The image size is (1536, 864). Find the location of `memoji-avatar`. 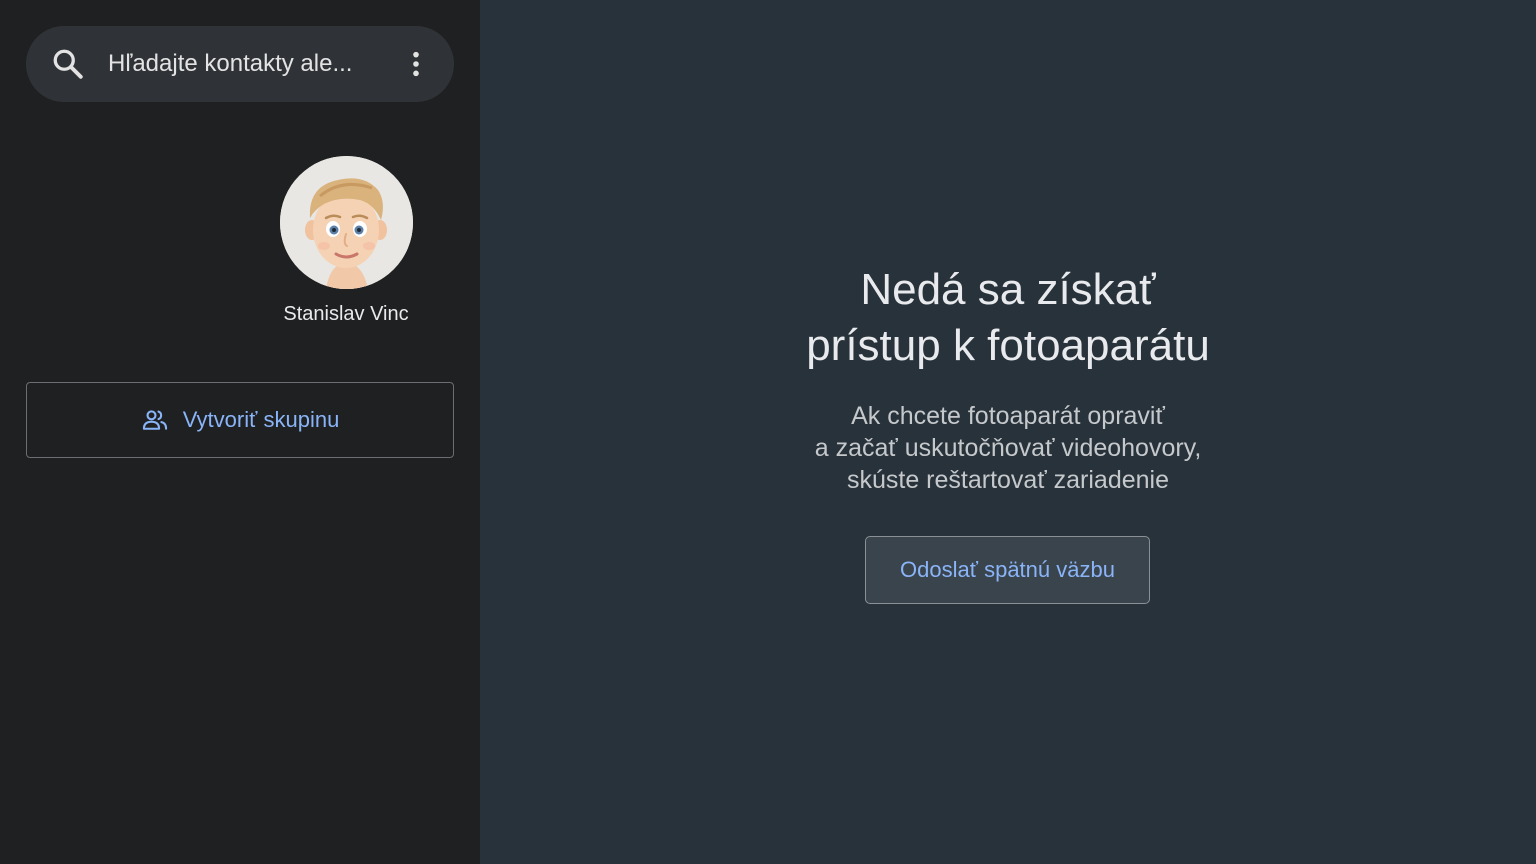

memoji-avatar is located at coordinates (346, 222).